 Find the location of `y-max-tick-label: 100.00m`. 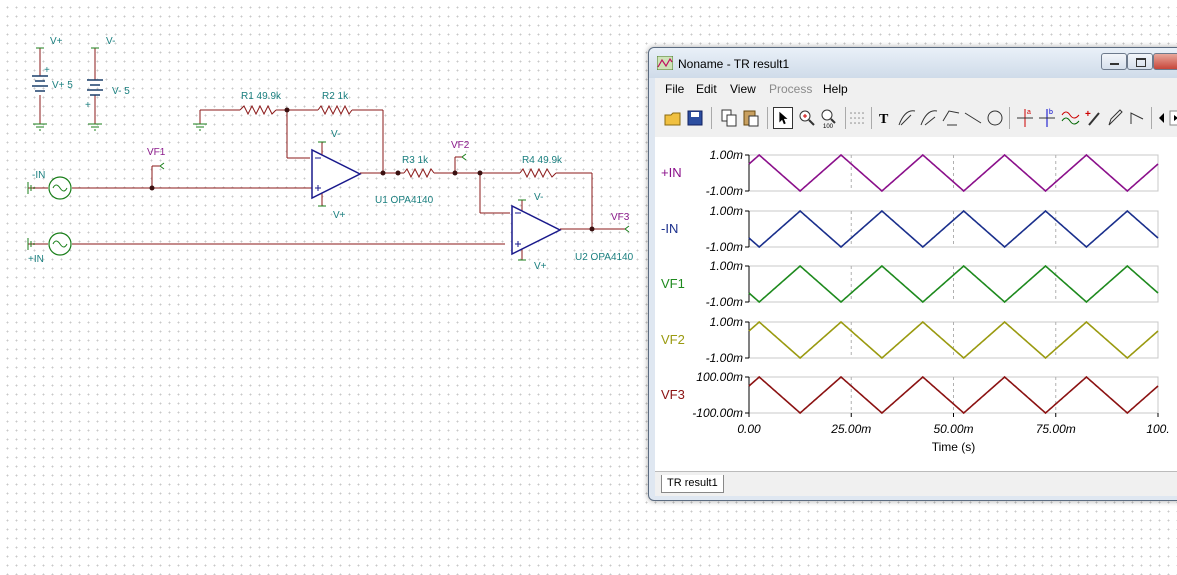

y-max-tick-label: 100.00m is located at coordinates (719, 377).